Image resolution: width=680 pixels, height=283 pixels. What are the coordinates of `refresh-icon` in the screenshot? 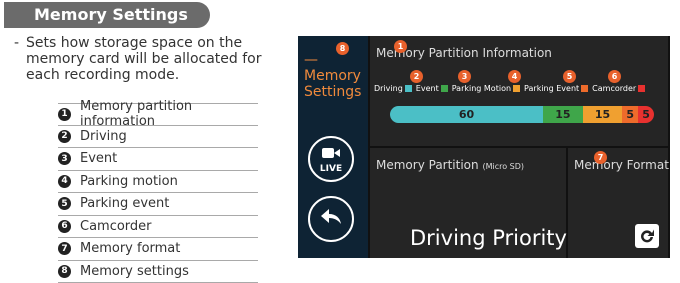 It's located at (647, 236).